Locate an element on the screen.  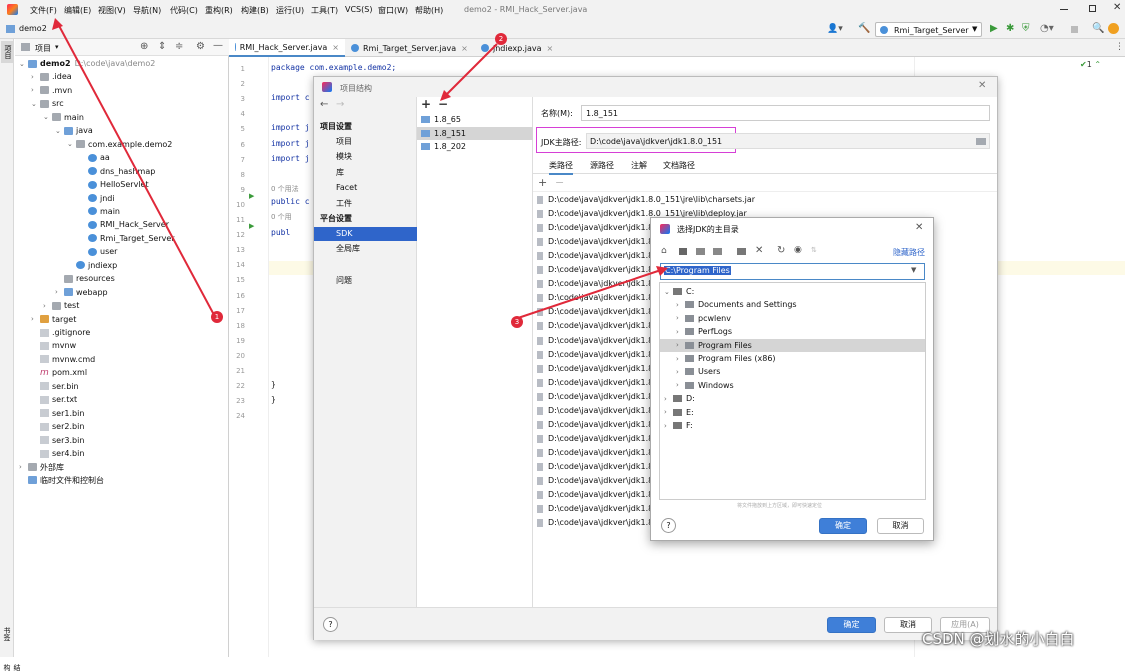
more-tabs-icon: ⋮ is located at coordinates (1119, 47).